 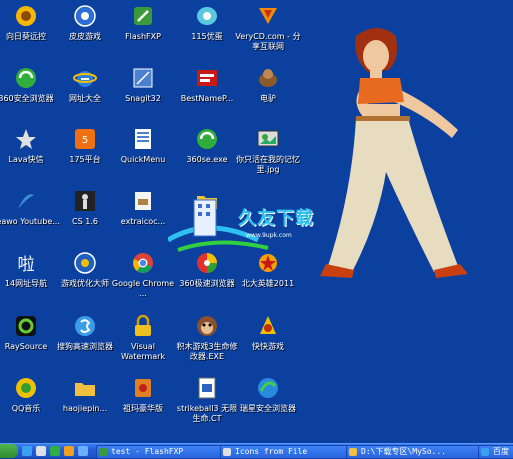 What do you see at coordinates (268, 164) in the screenshot?
I see `icon-label: 你只活在我的记忆里.jpg` at bounding box center [268, 164].